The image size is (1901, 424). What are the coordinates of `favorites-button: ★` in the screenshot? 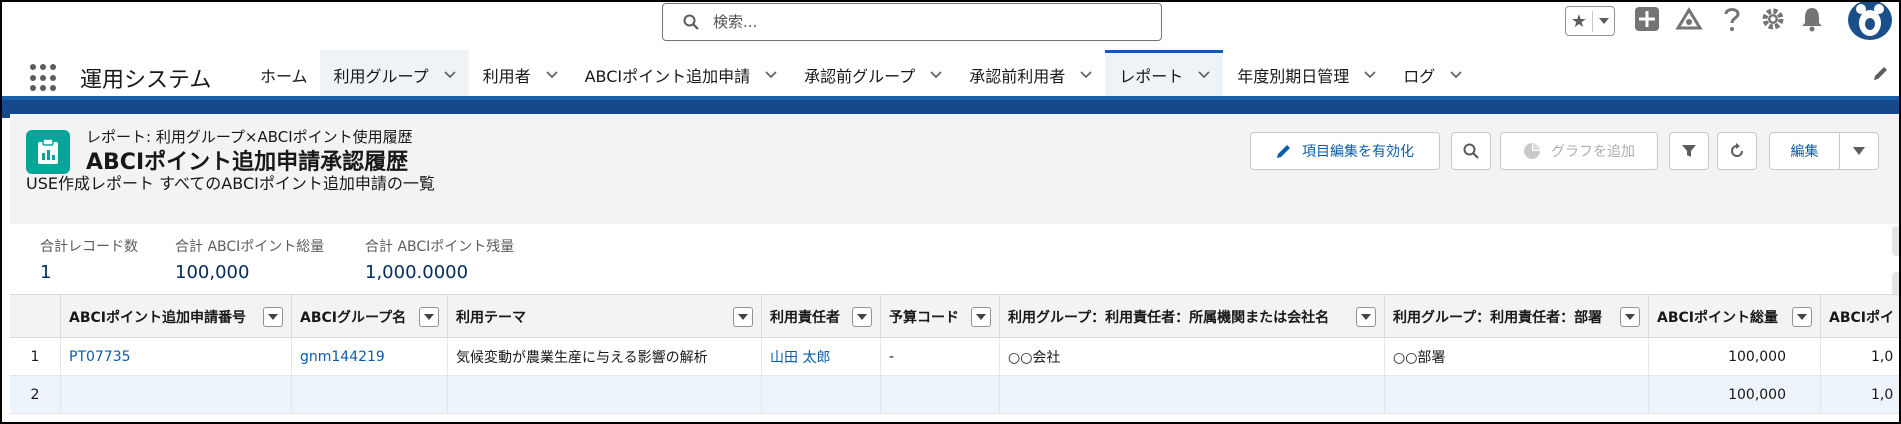 It's located at (1590, 21).